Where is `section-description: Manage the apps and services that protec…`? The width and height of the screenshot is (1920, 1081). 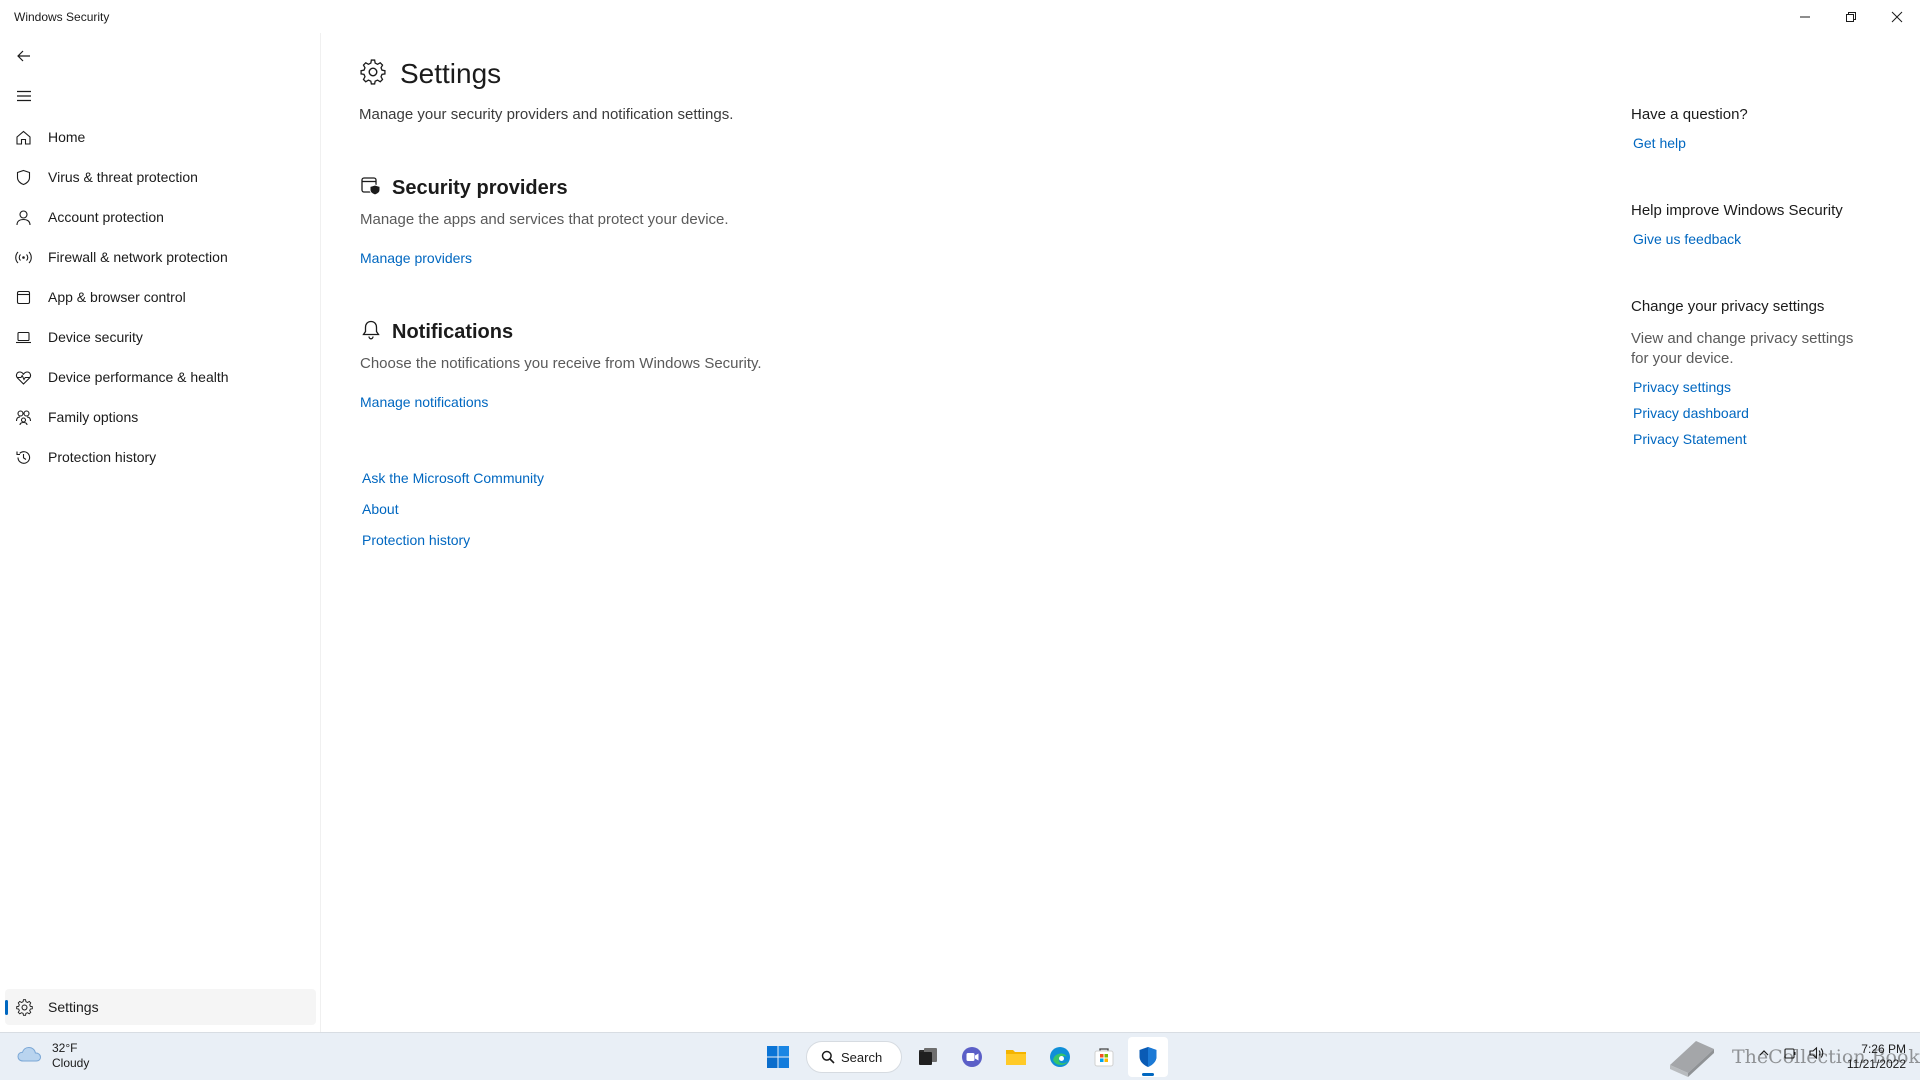
section-description: Manage the apps and services that protec… is located at coordinates (544, 219).